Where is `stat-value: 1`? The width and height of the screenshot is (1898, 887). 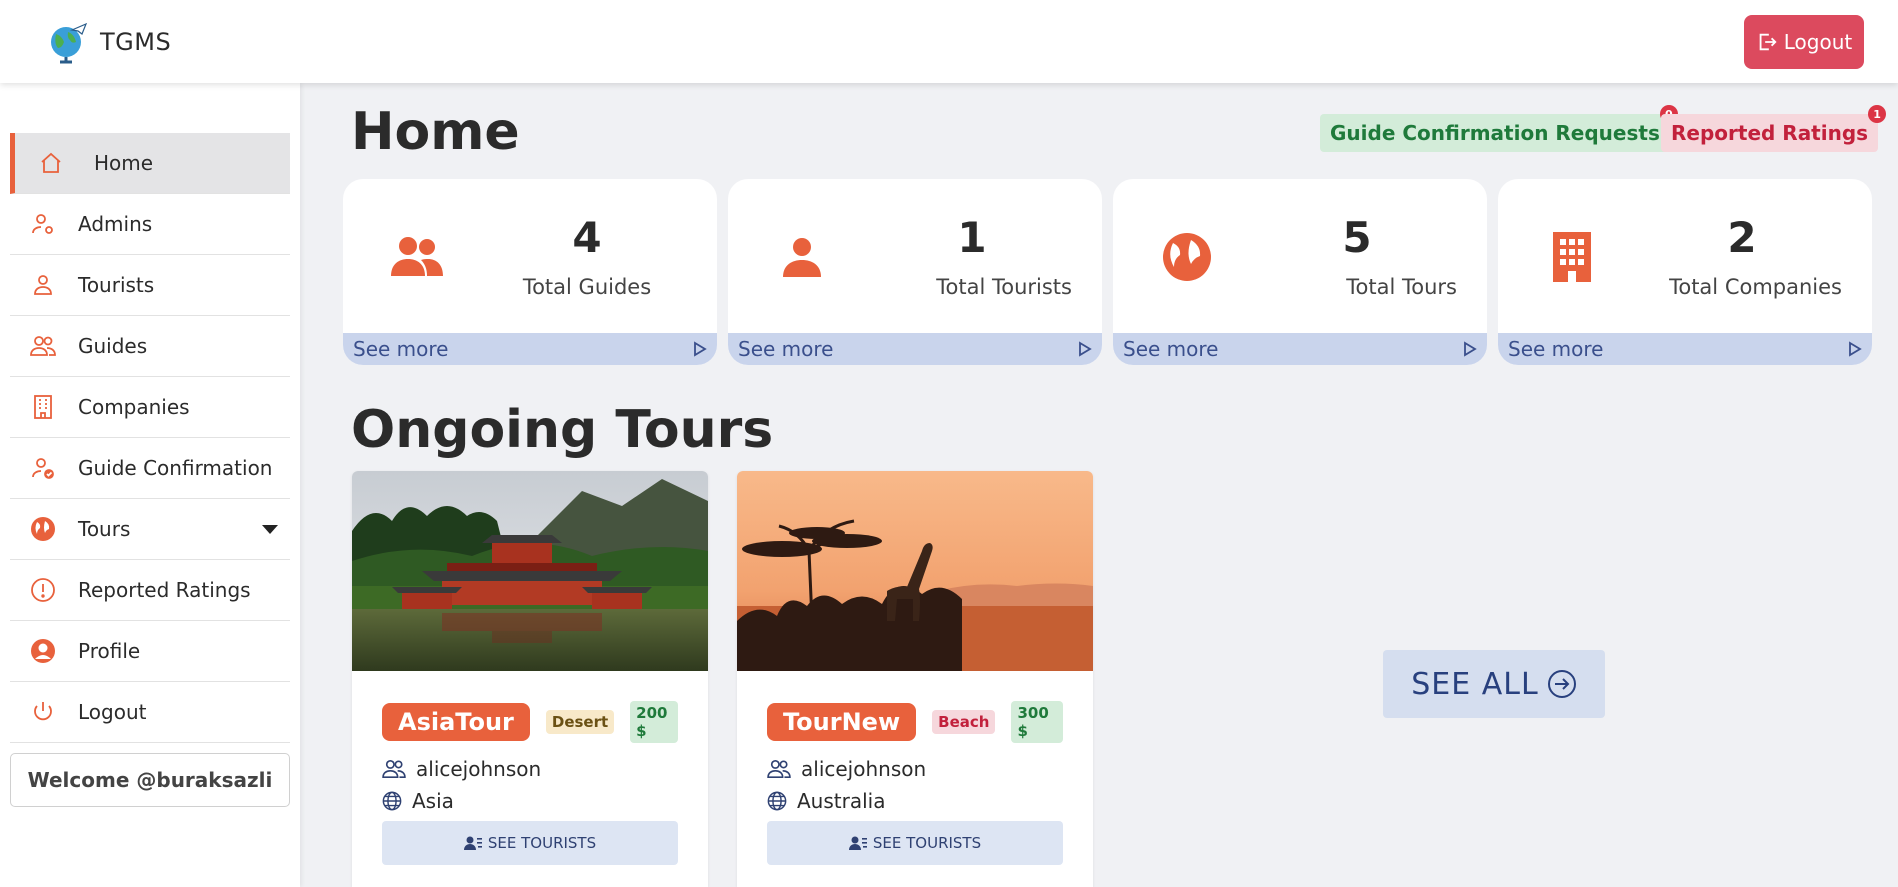
stat-value: 1 is located at coordinates (972, 237).